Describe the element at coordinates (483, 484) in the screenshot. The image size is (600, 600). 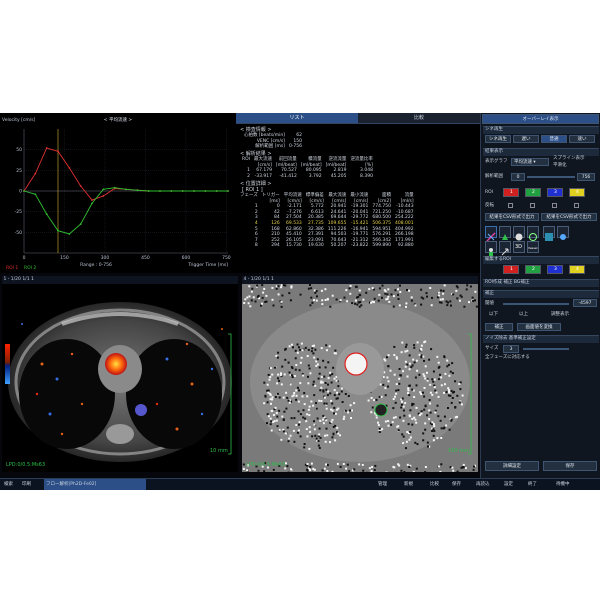
I see `taskbar-reload: 再読込` at that location.